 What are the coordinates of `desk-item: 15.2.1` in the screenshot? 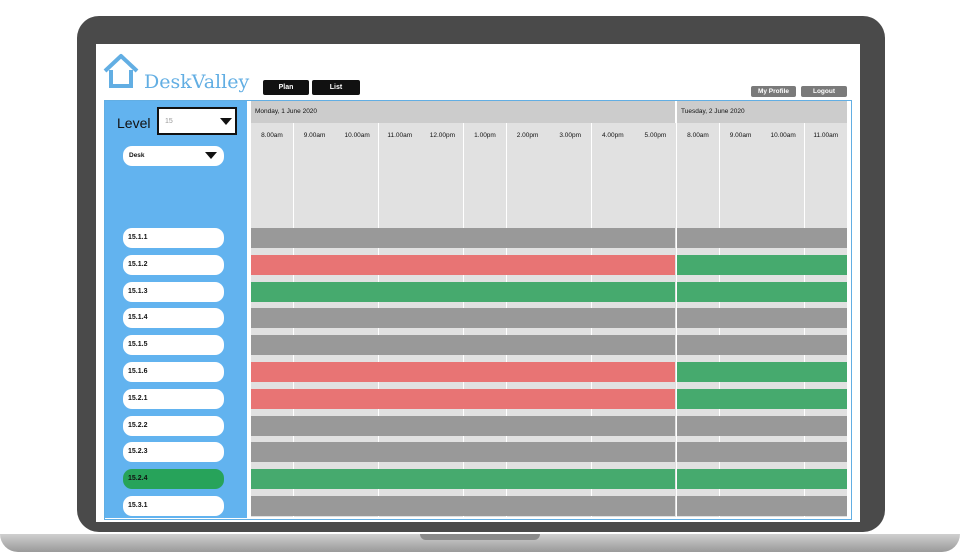 It's located at (173, 398).